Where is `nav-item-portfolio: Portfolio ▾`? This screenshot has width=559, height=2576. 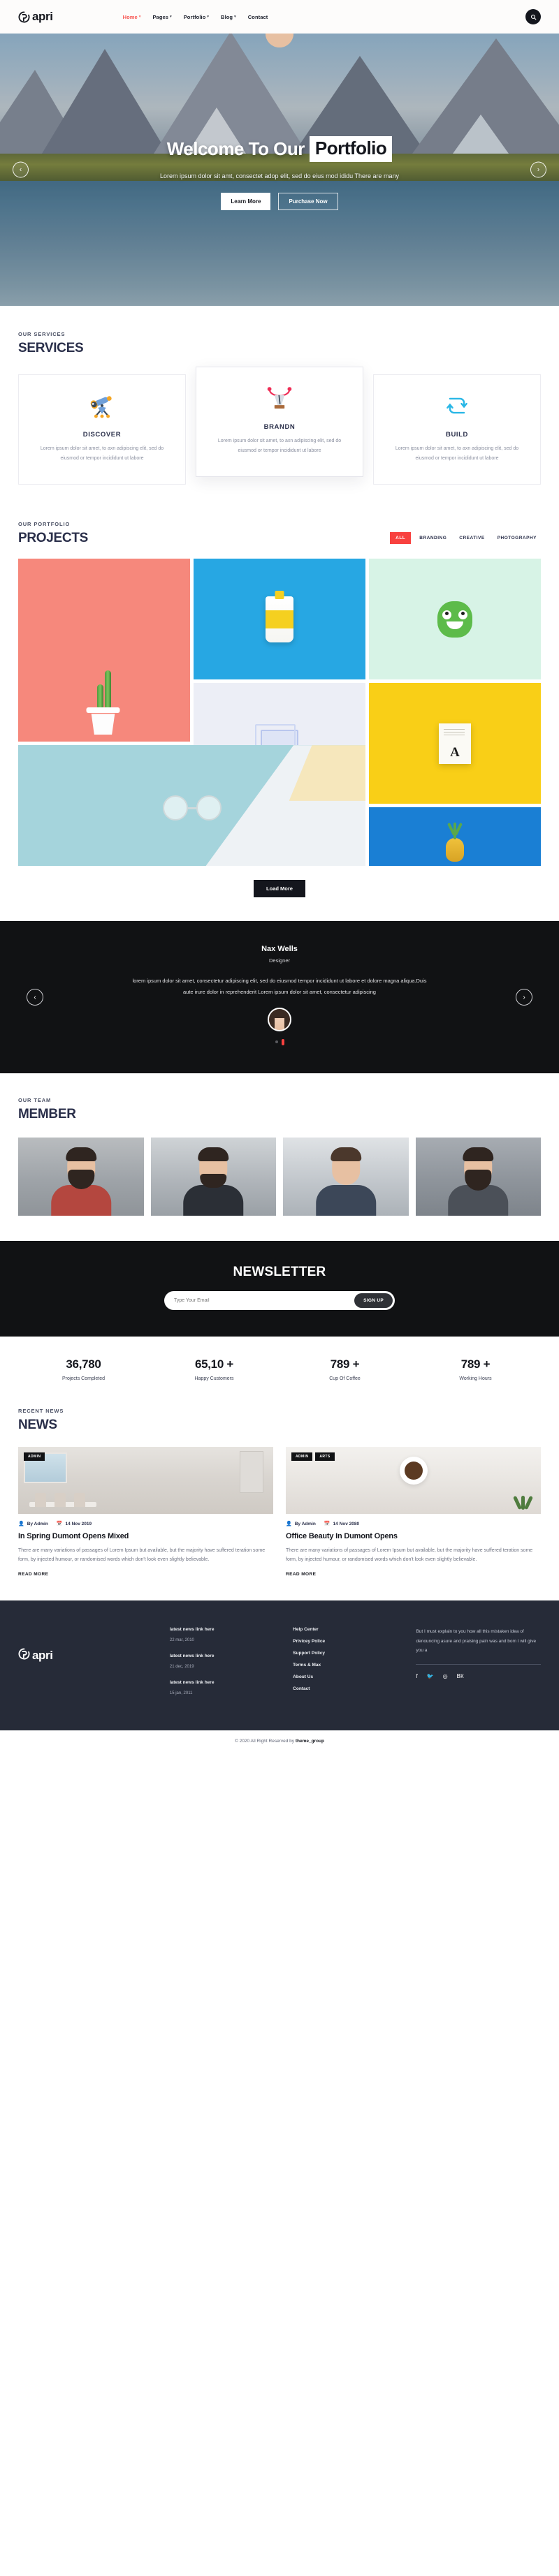 nav-item-portfolio: Portfolio ▾ is located at coordinates (196, 17).